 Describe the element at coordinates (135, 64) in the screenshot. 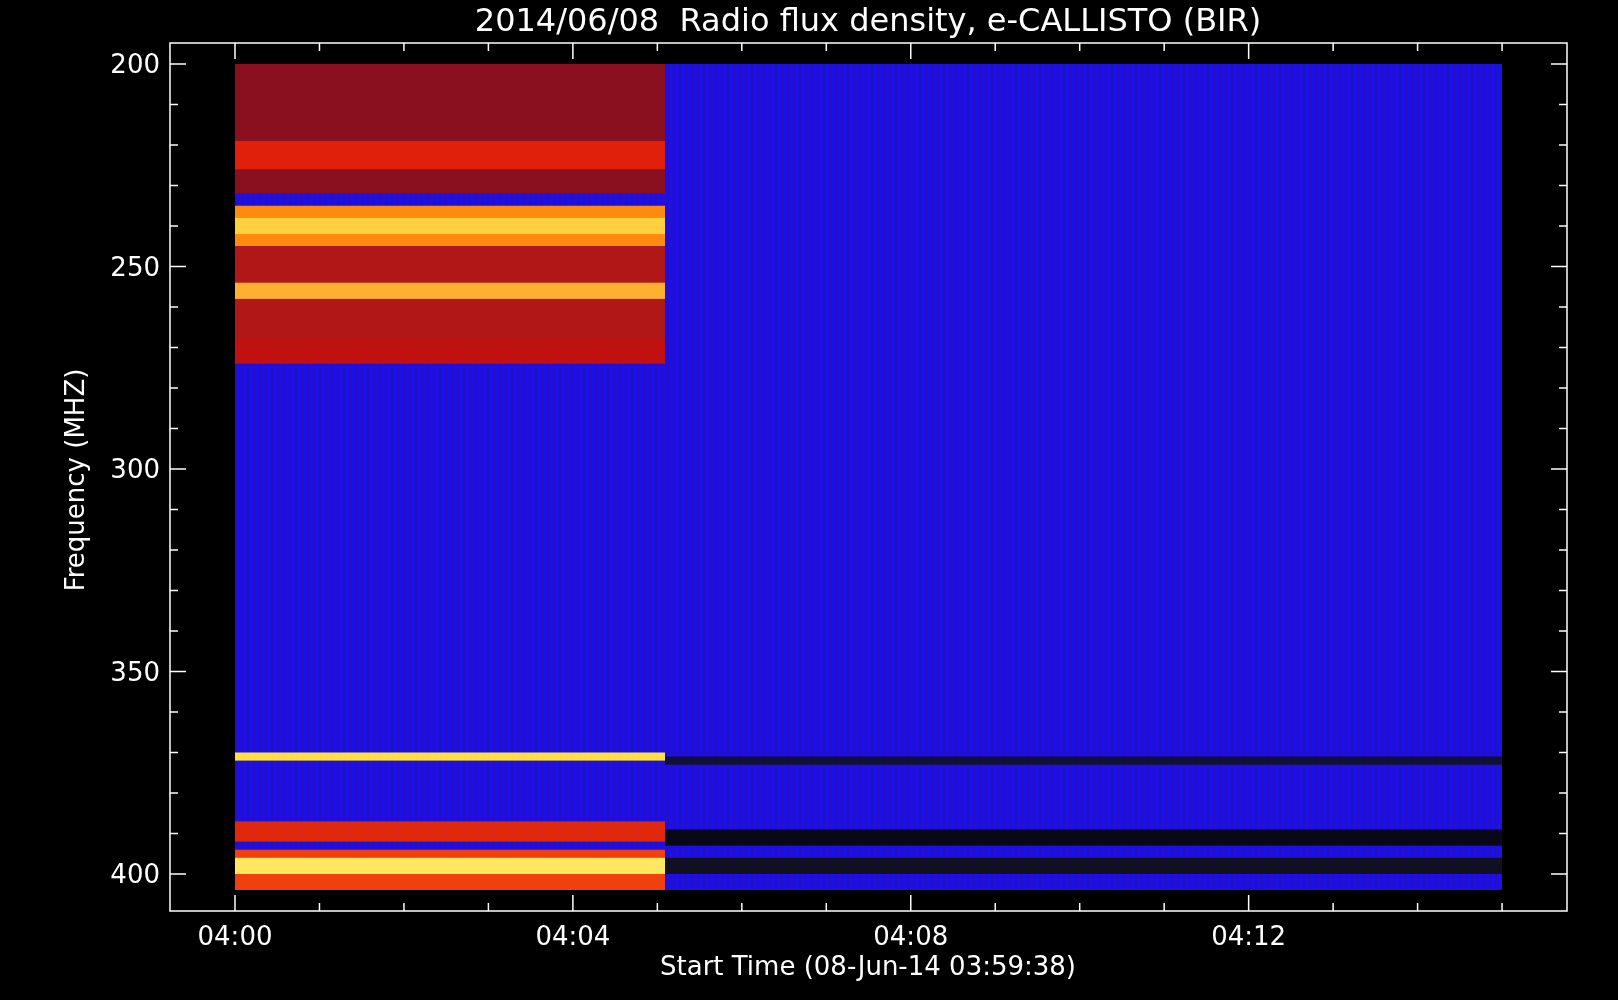

I see `tick-label: 200` at that location.